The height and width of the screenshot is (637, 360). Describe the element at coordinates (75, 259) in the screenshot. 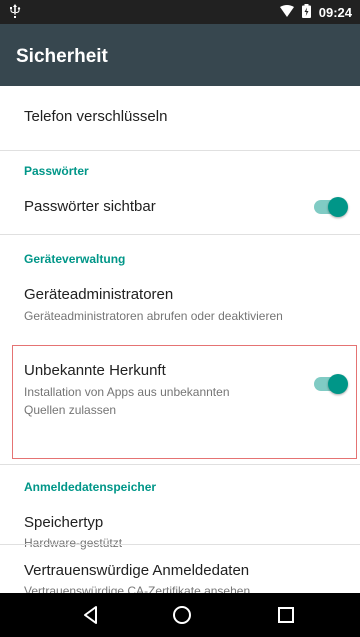

I see `category-device-admin: Geräteverwaltung` at that location.